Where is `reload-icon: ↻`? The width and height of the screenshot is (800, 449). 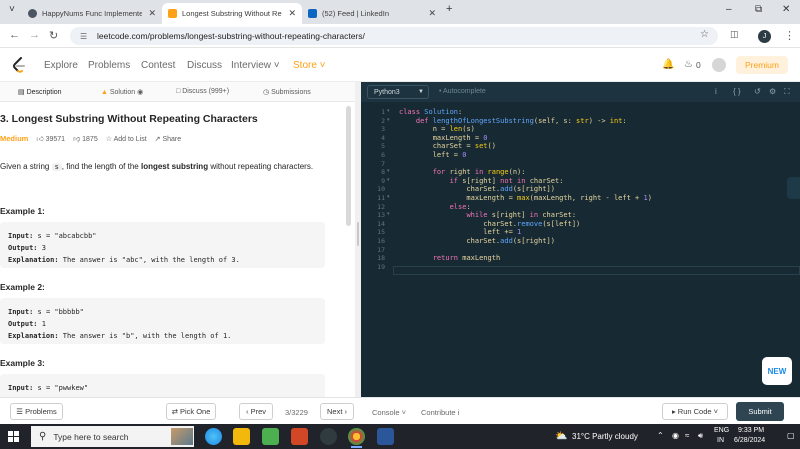
reload-icon: ↻ is located at coordinates (53, 35).